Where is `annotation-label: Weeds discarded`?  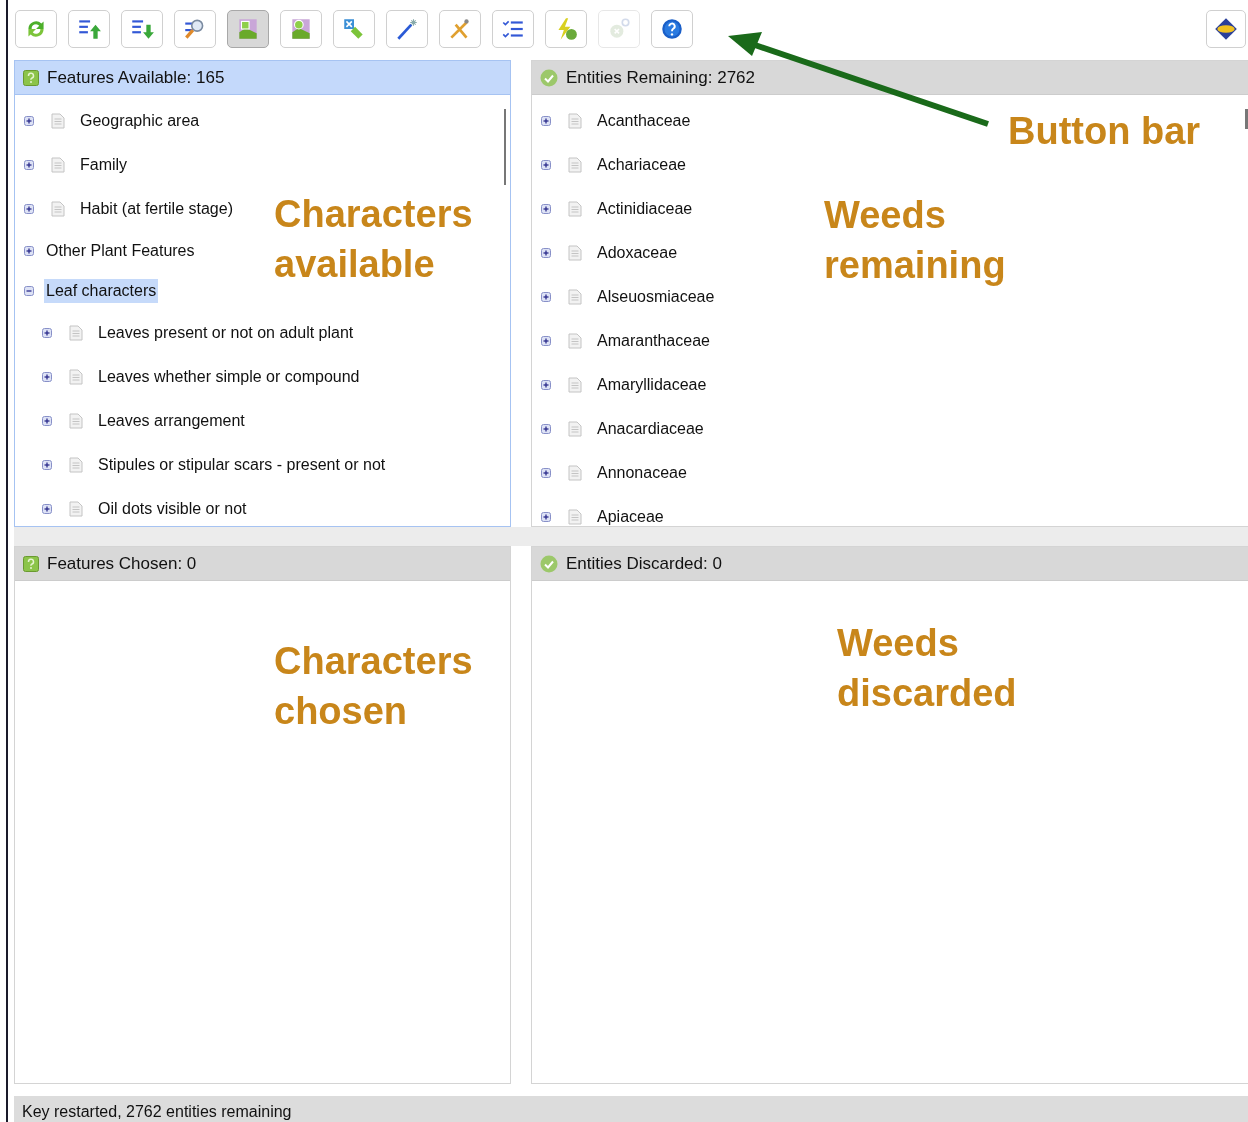 annotation-label: Weeds discarded is located at coordinates (927, 668).